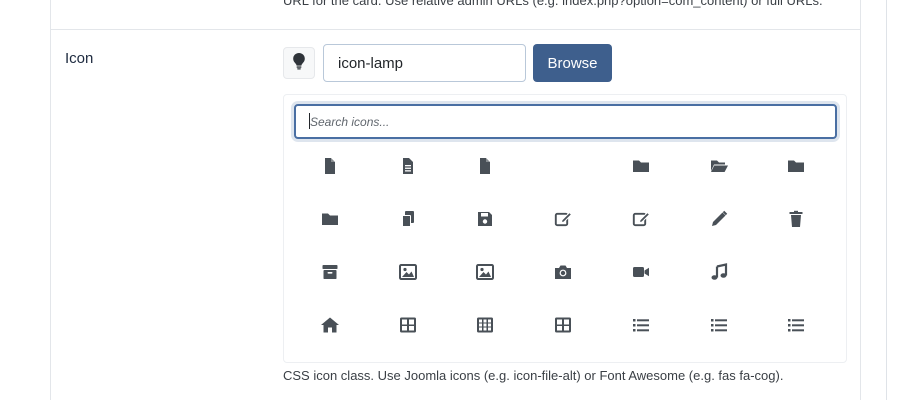 The image size is (900, 400). I want to click on archive-icon, so click(330, 272).